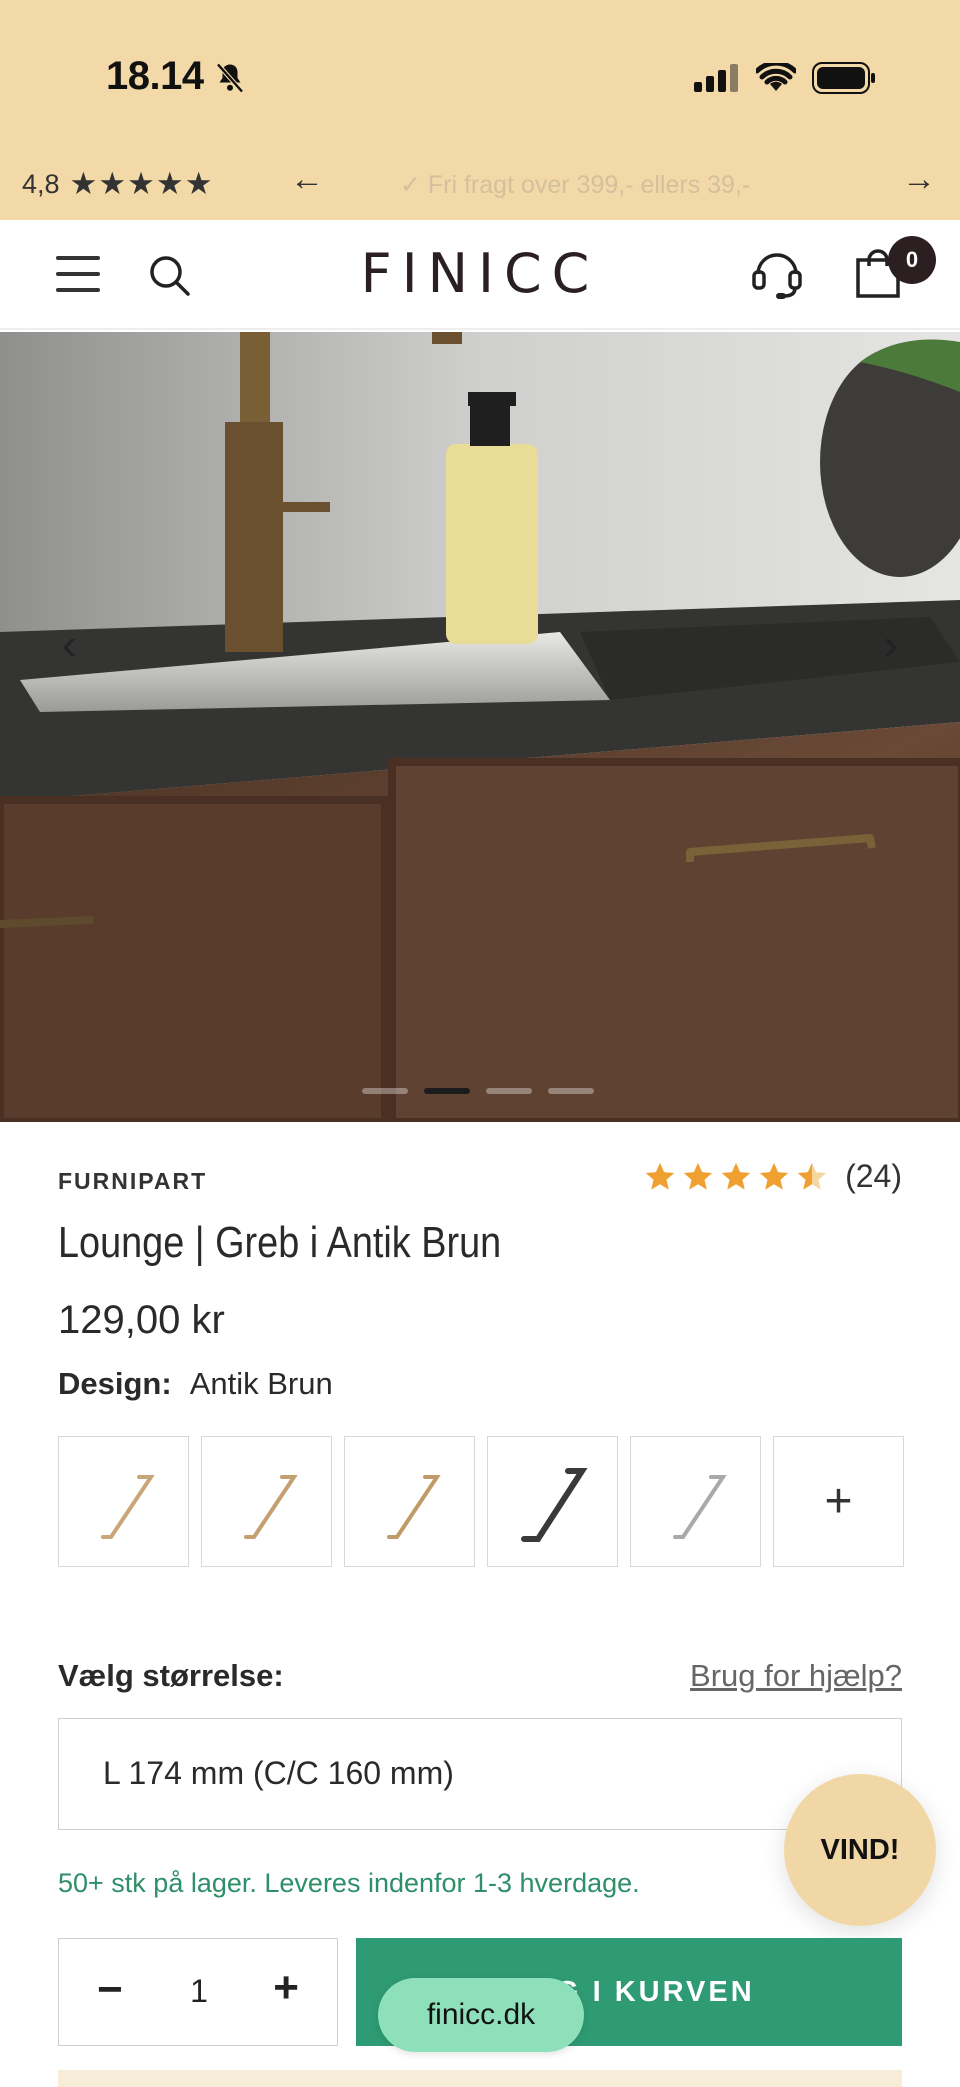  I want to click on product-rating: (24), so click(772, 1176).